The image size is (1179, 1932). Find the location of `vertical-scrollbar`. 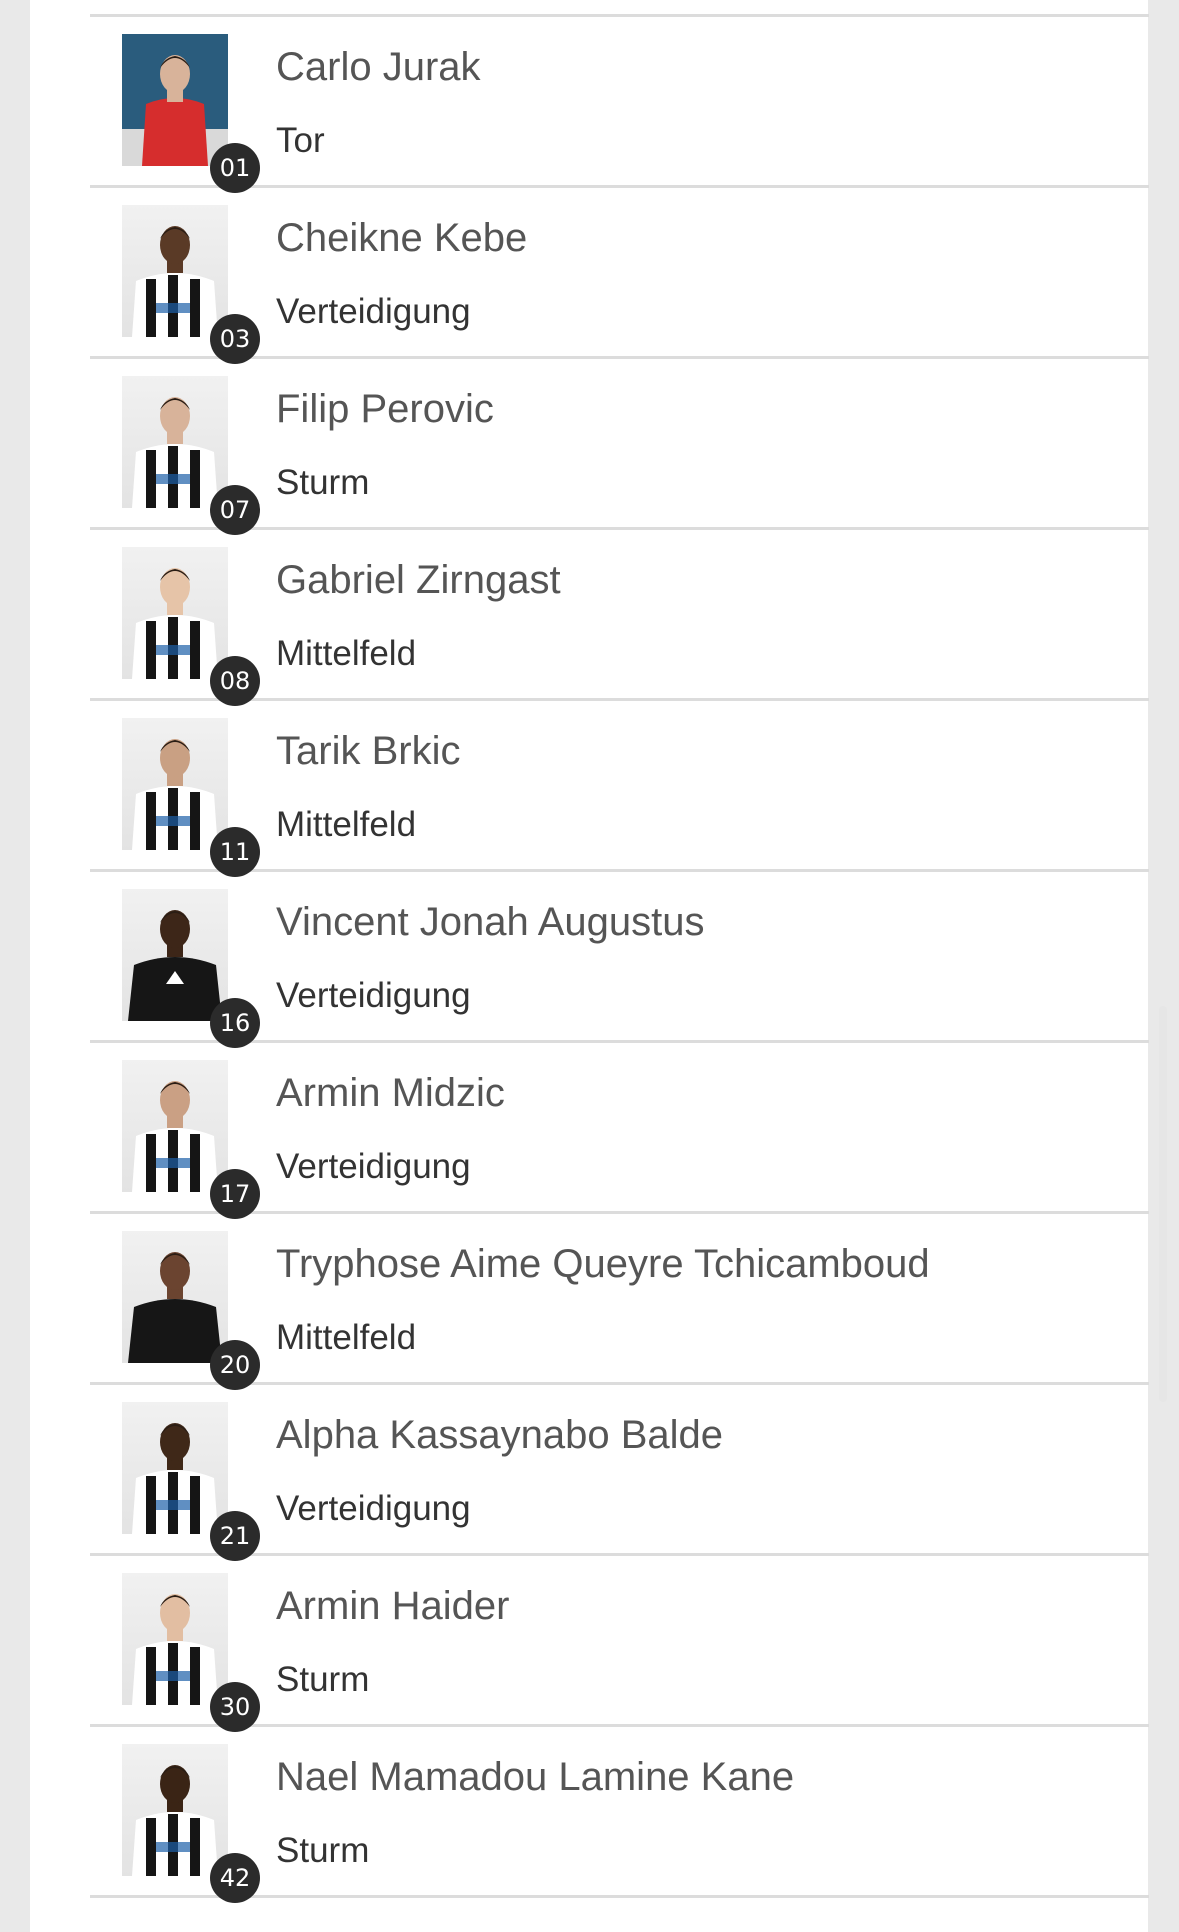

vertical-scrollbar is located at coordinates (1163, 1204).